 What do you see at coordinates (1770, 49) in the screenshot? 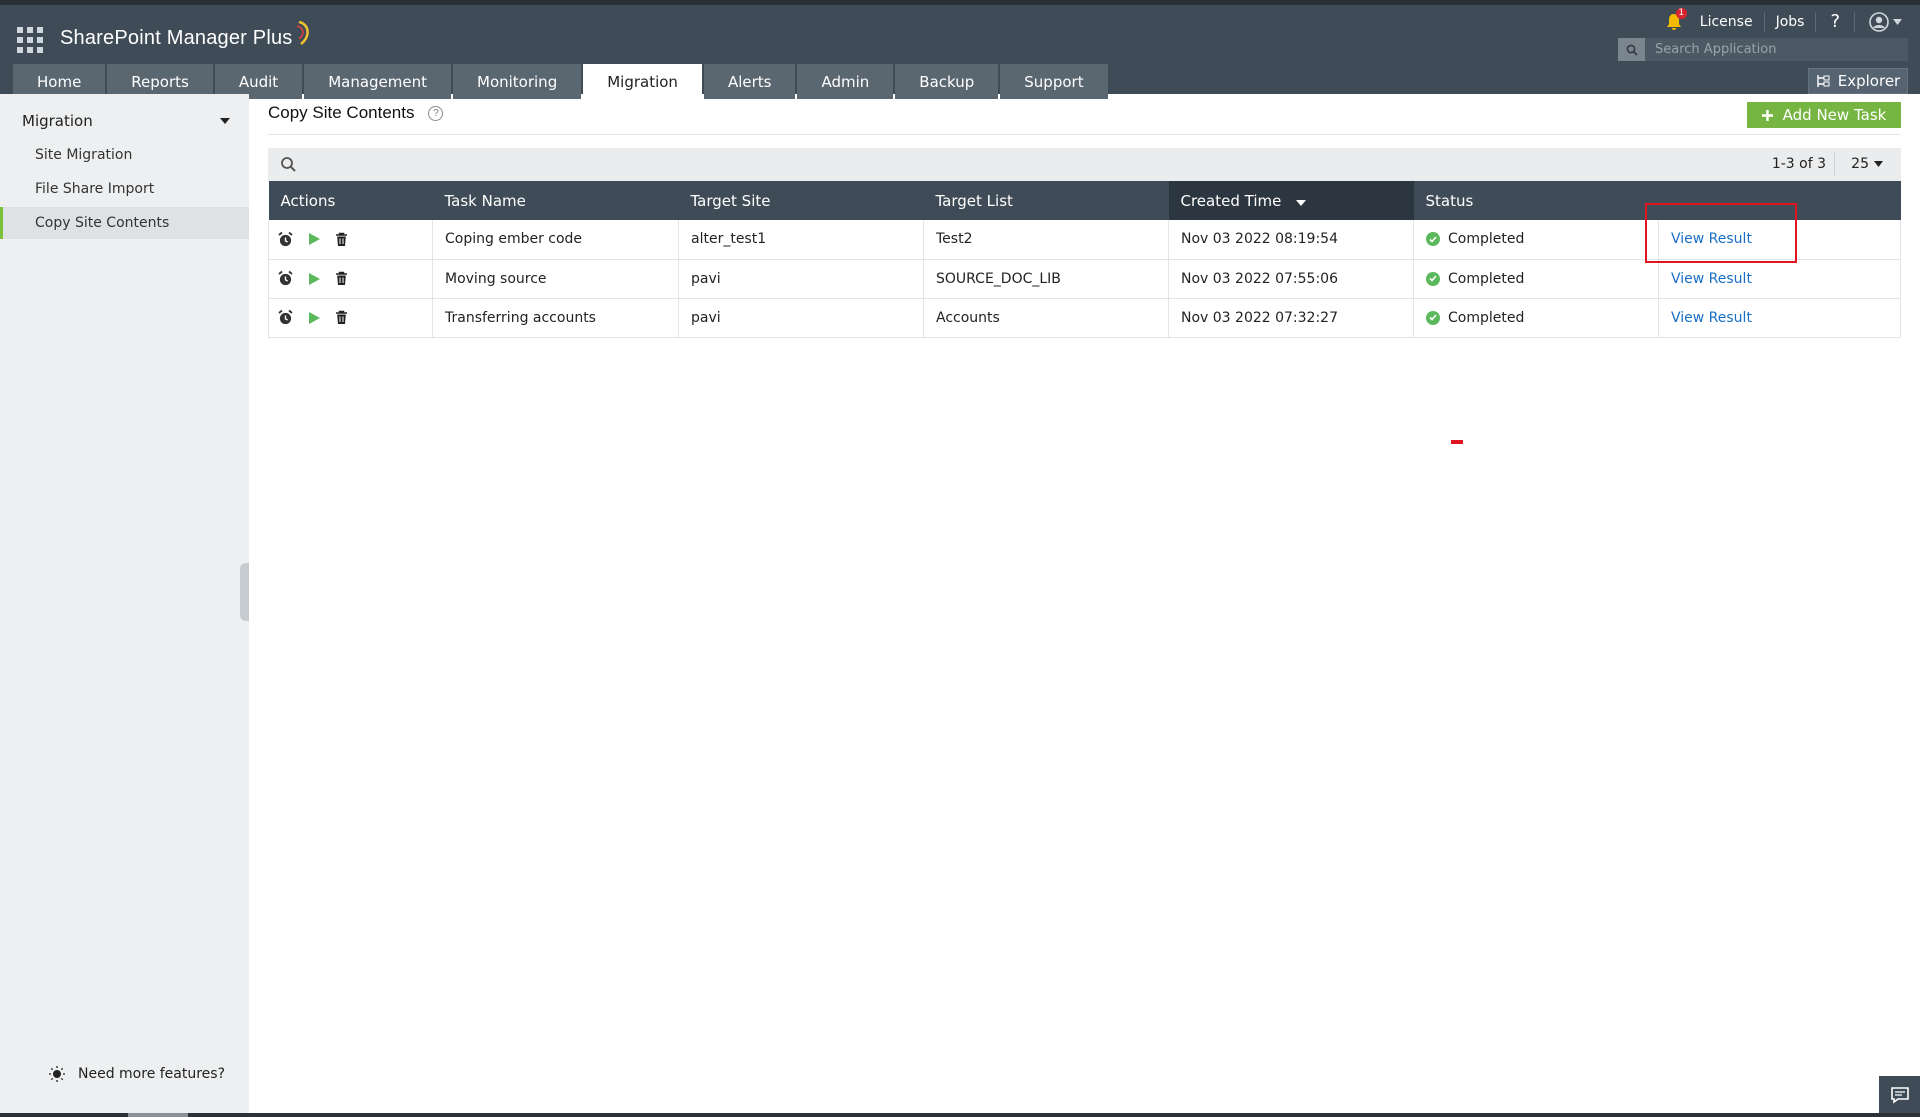
I see `search-input` at bounding box center [1770, 49].